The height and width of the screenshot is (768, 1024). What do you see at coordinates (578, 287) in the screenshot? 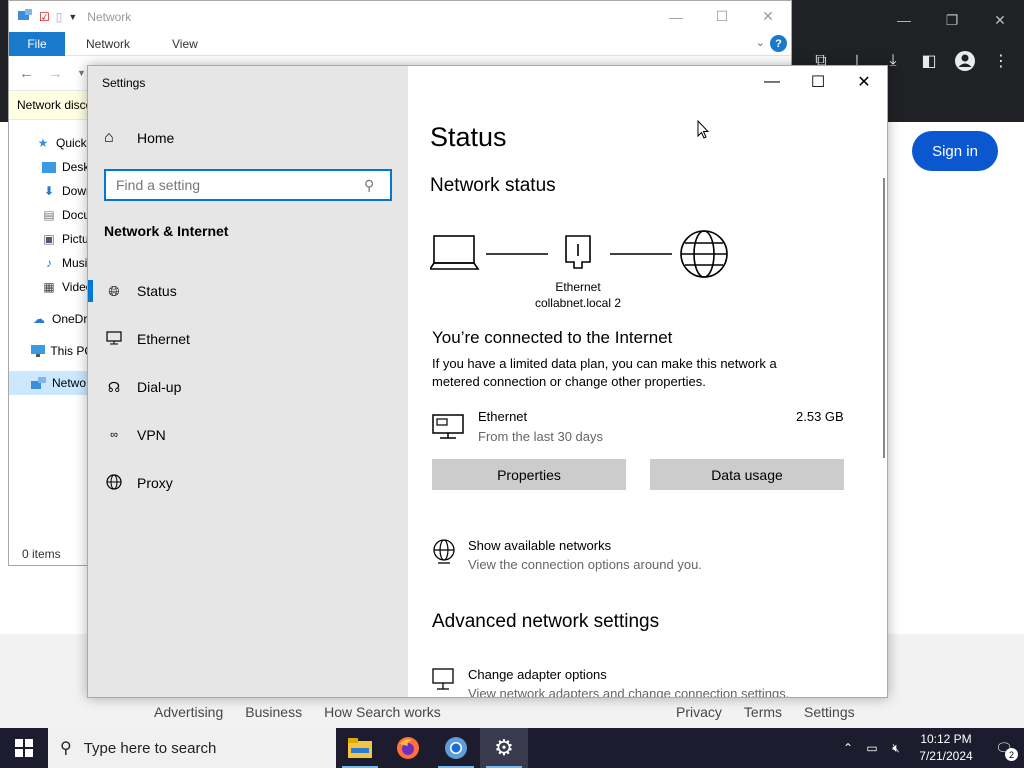
I see `adapter-name-label: Ethernet` at bounding box center [578, 287].